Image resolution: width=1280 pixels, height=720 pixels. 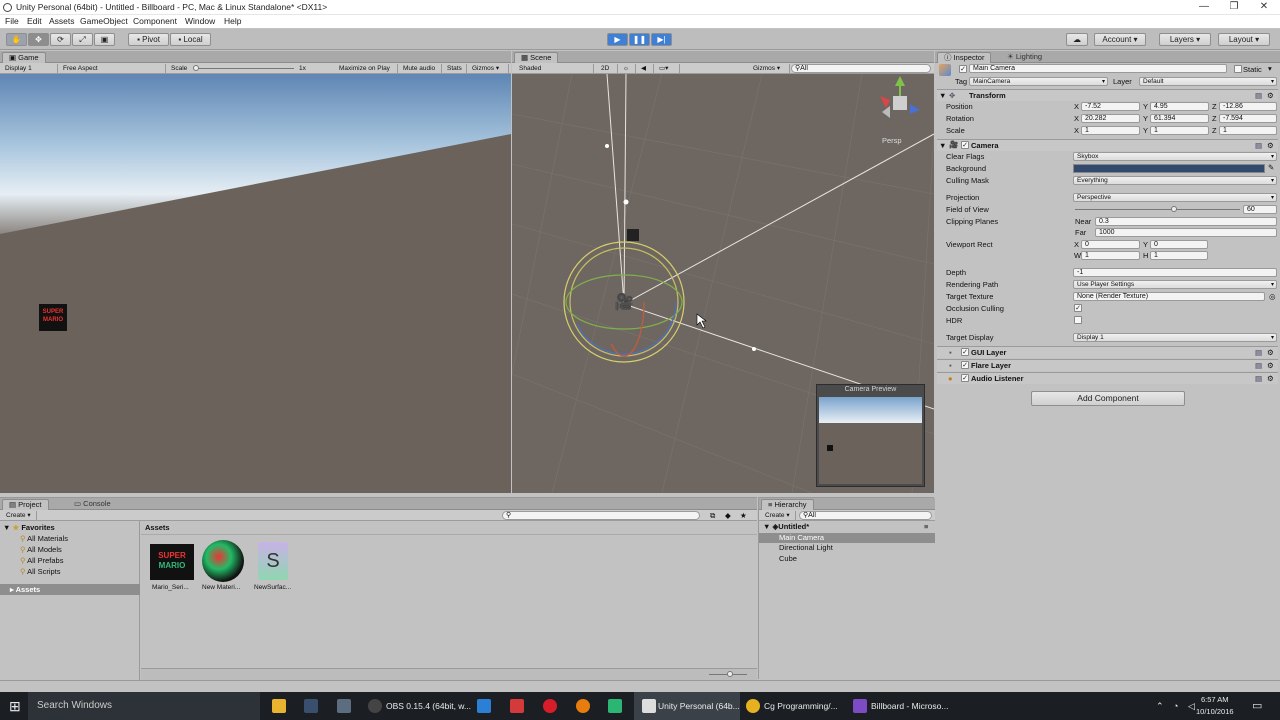 What do you see at coordinates (1174, 209) in the screenshot?
I see `fov-slider-thumb` at bounding box center [1174, 209].